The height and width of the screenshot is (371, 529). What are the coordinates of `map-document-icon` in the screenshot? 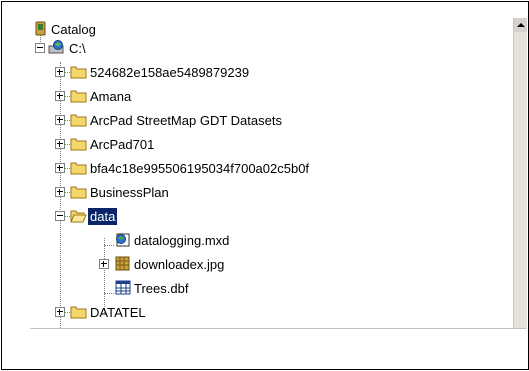 It's located at (123, 240).